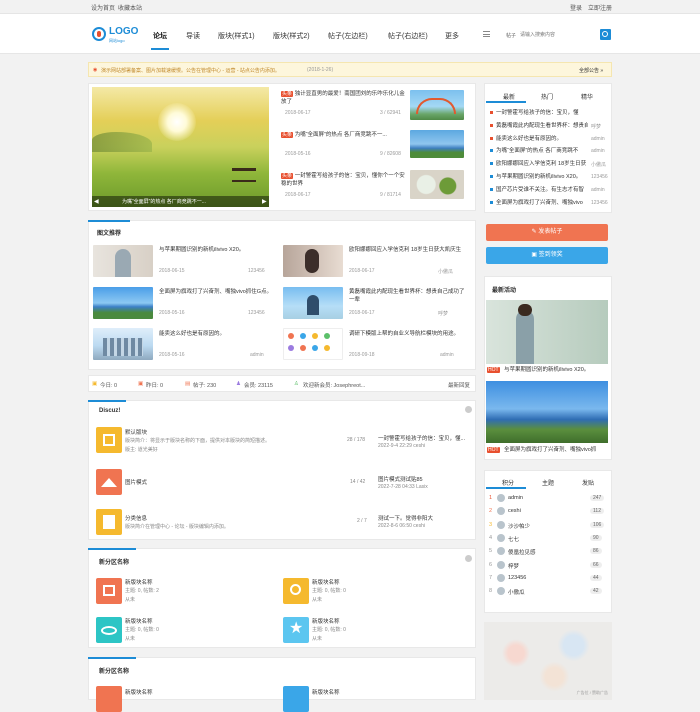 Image resolution: width=700 pixels, height=712 pixels. I want to click on sidebar-list-item: 全面屏为旗戏打了兴奋剂、嘴独vivo, so click(542, 203).